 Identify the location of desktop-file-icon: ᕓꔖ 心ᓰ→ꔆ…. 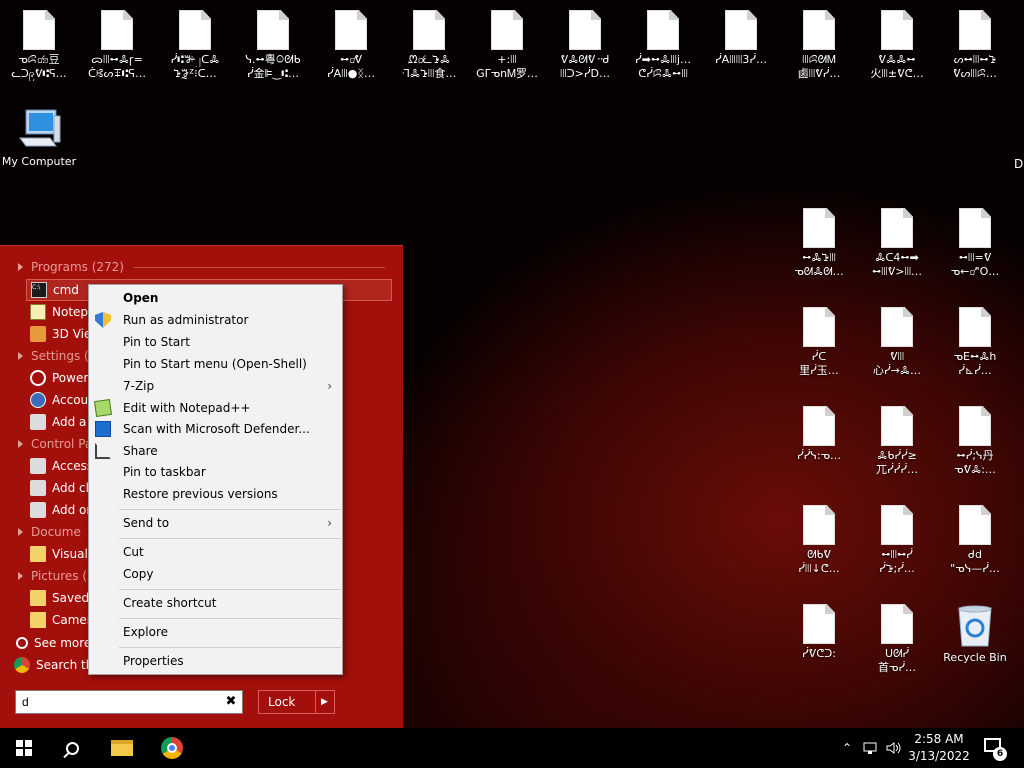
(897, 342).